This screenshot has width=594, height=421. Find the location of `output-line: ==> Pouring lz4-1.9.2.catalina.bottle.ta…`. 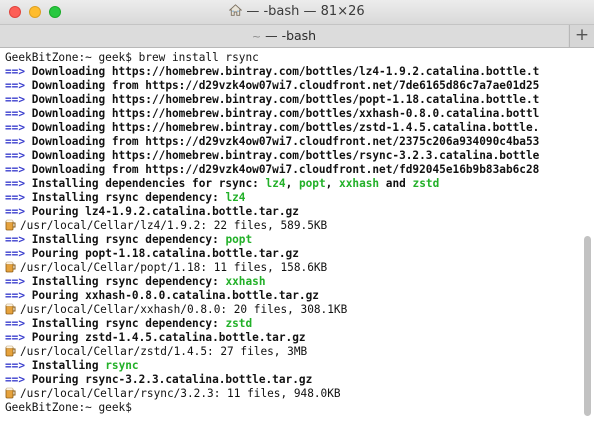

output-line: ==> Pouring lz4-1.9.2.catalina.bottle.ta… is located at coordinates (292, 212).